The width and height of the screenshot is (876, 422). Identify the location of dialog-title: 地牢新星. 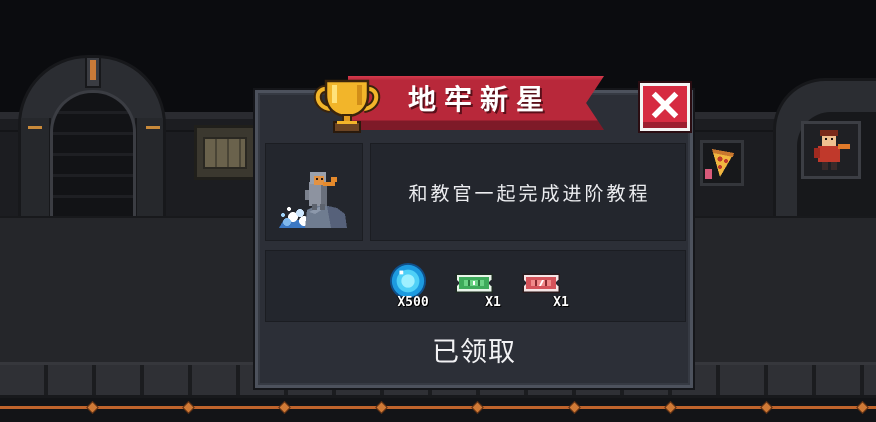
(479, 99).